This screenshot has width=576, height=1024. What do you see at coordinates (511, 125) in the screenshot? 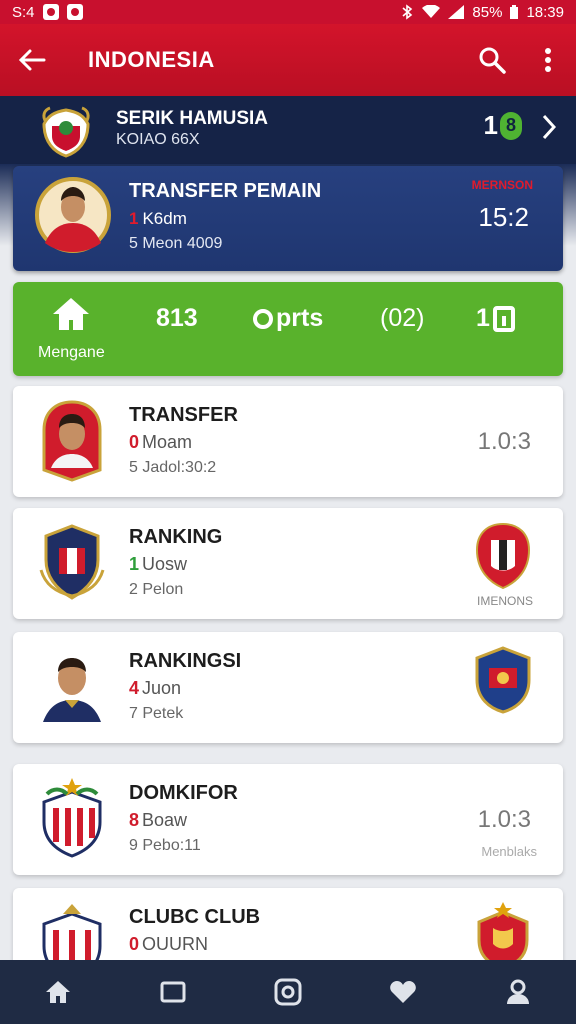
I see `score-badge: 8` at bounding box center [511, 125].